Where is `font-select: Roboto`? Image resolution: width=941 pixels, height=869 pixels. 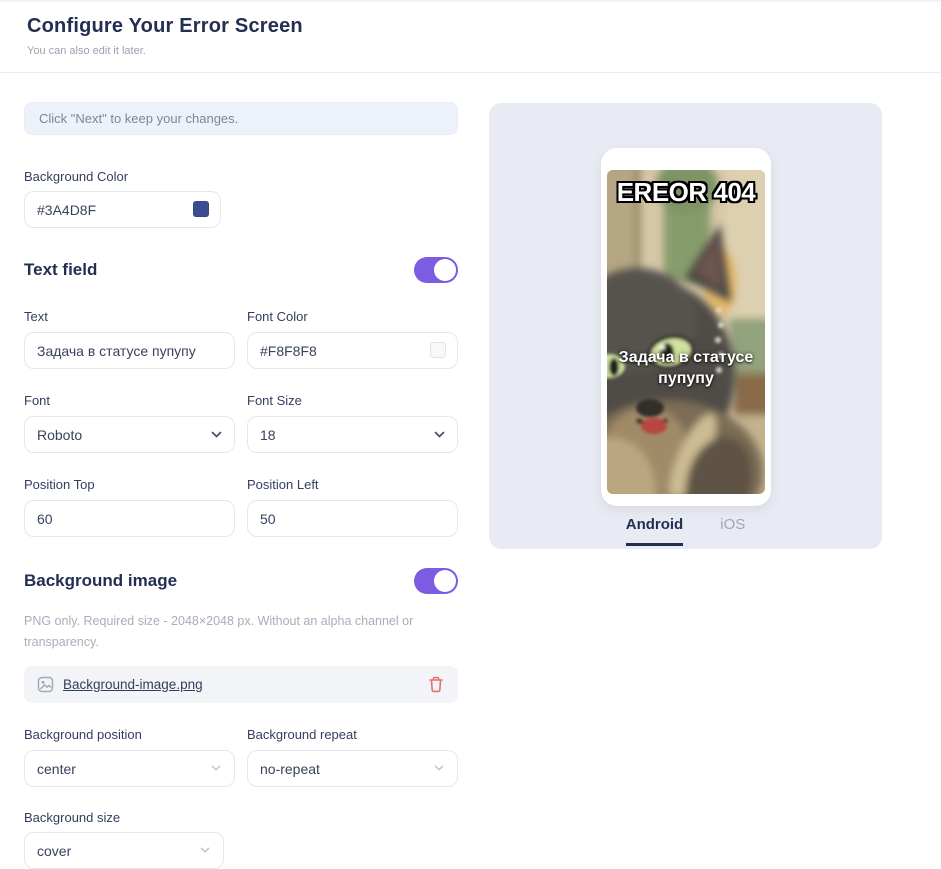 font-select: Roboto is located at coordinates (129, 434).